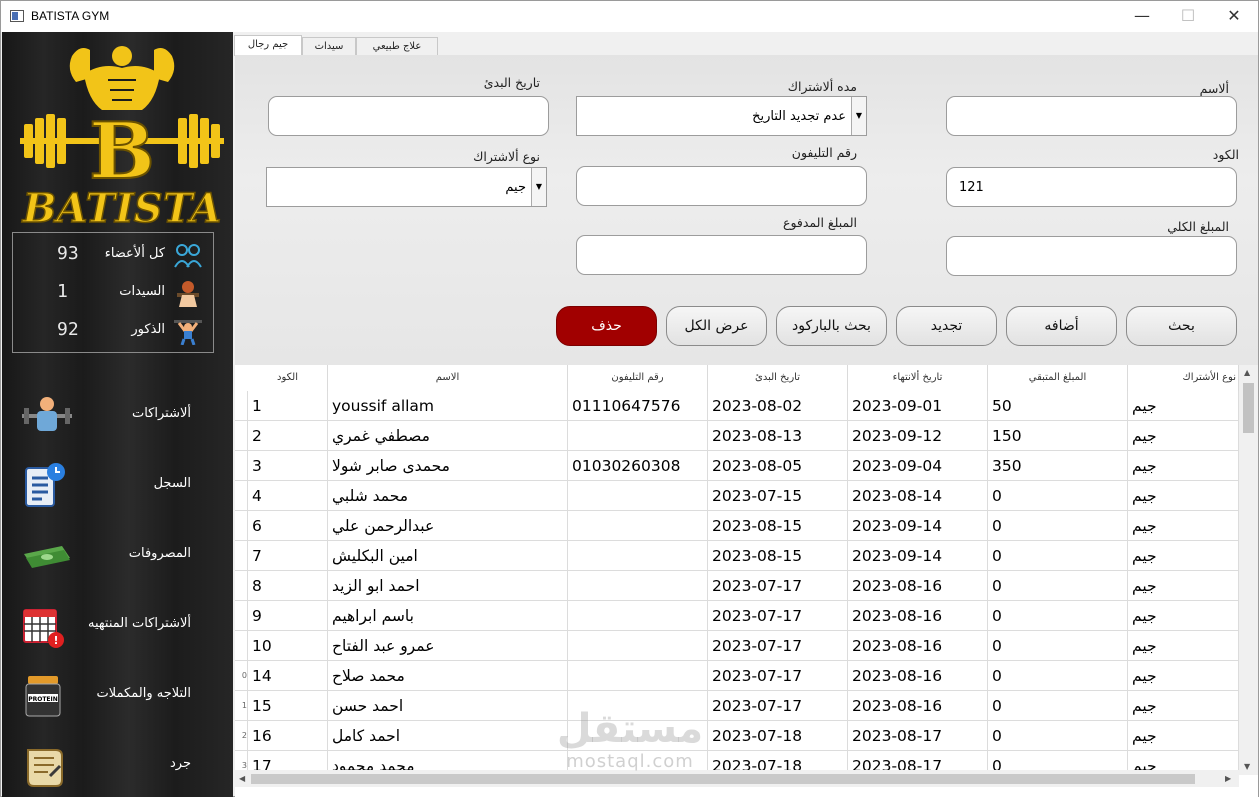 The width and height of the screenshot is (1259, 797). What do you see at coordinates (778, 436) in the screenshot?
I see `cell-start-date: 2023-08-13` at bounding box center [778, 436].